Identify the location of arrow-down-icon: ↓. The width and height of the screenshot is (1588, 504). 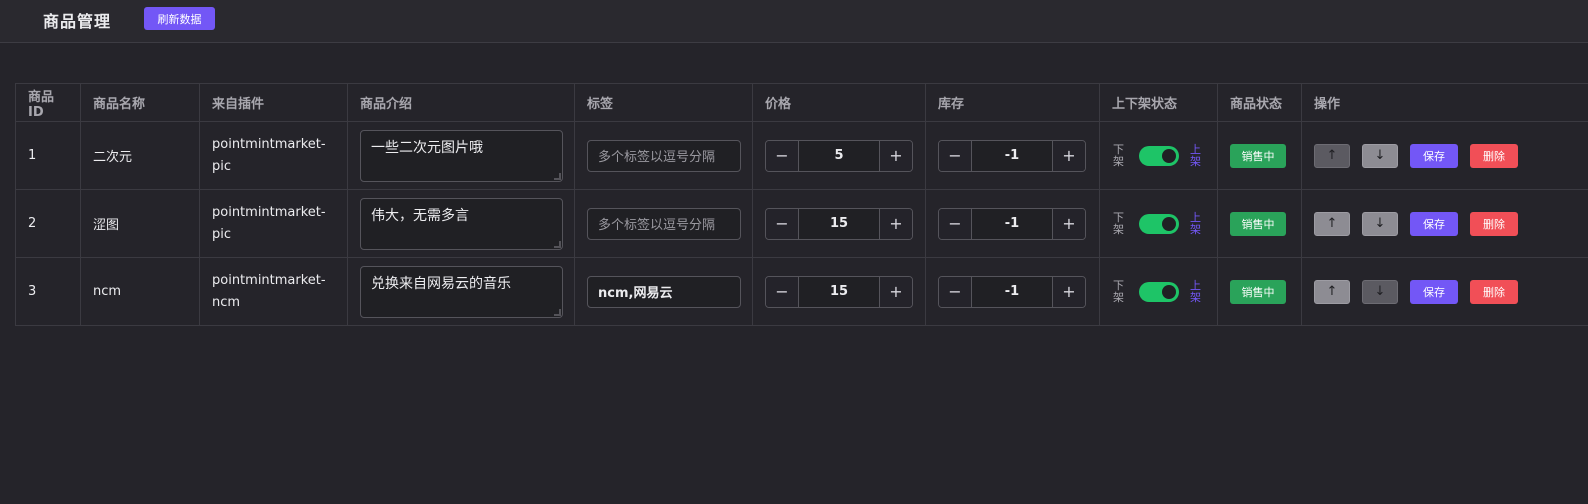
(1380, 291).